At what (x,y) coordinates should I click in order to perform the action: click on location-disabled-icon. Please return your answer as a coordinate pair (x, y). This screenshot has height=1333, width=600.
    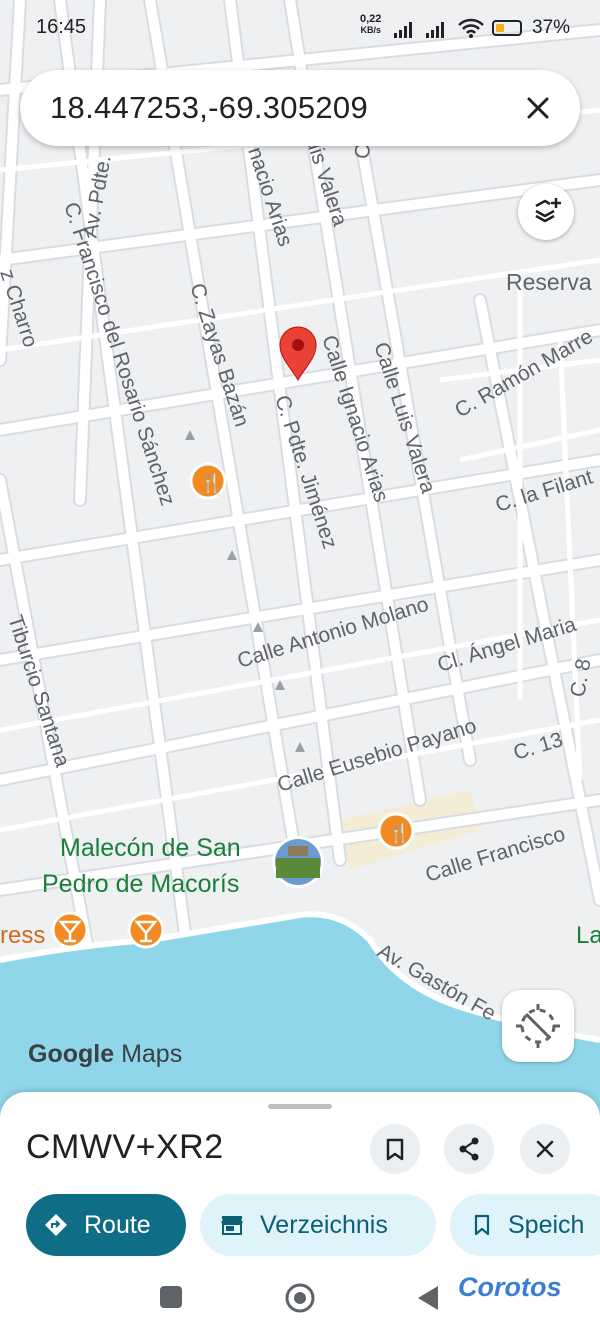
    Looking at the image, I should click on (538, 1026).